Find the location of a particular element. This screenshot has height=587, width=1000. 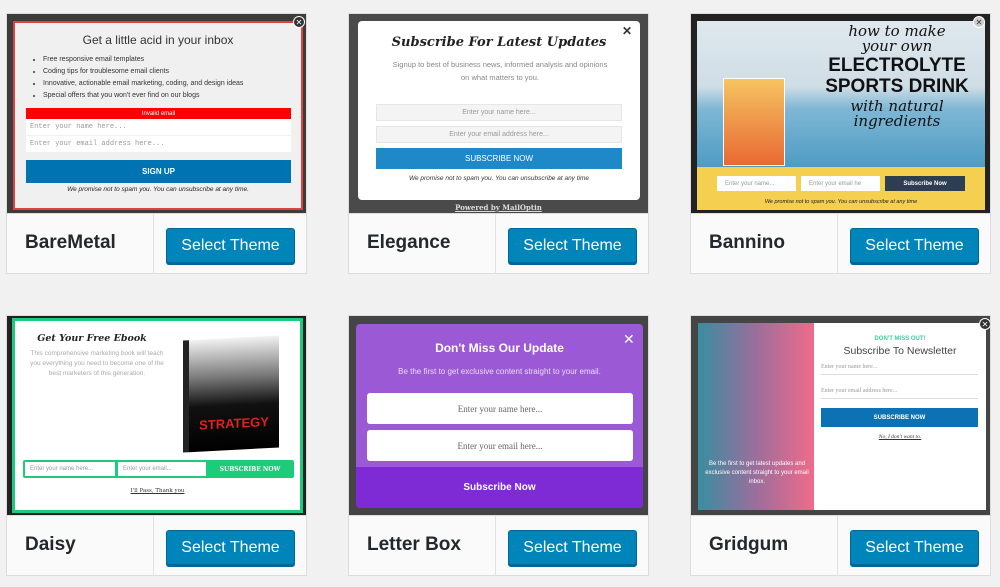

headline: SPORTS DRINK is located at coordinates (897, 86).